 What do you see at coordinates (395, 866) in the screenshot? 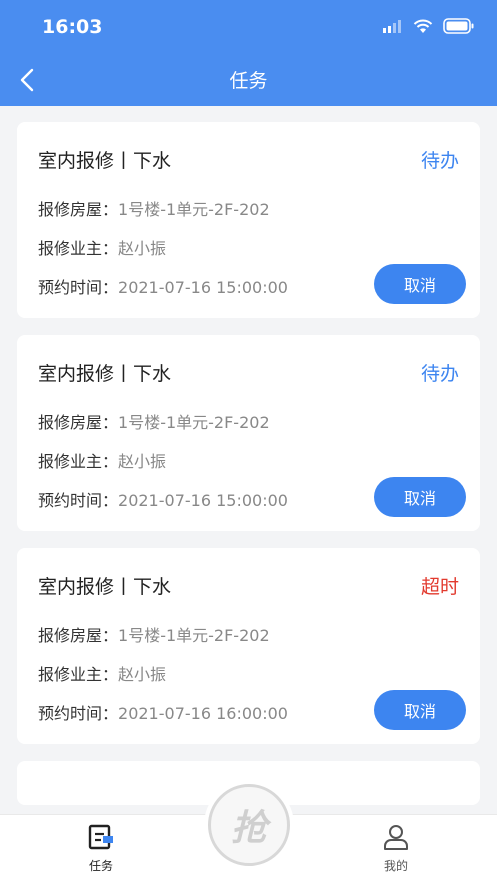
I see `tab-mine-label: 我的` at bounding box center [395, 866].